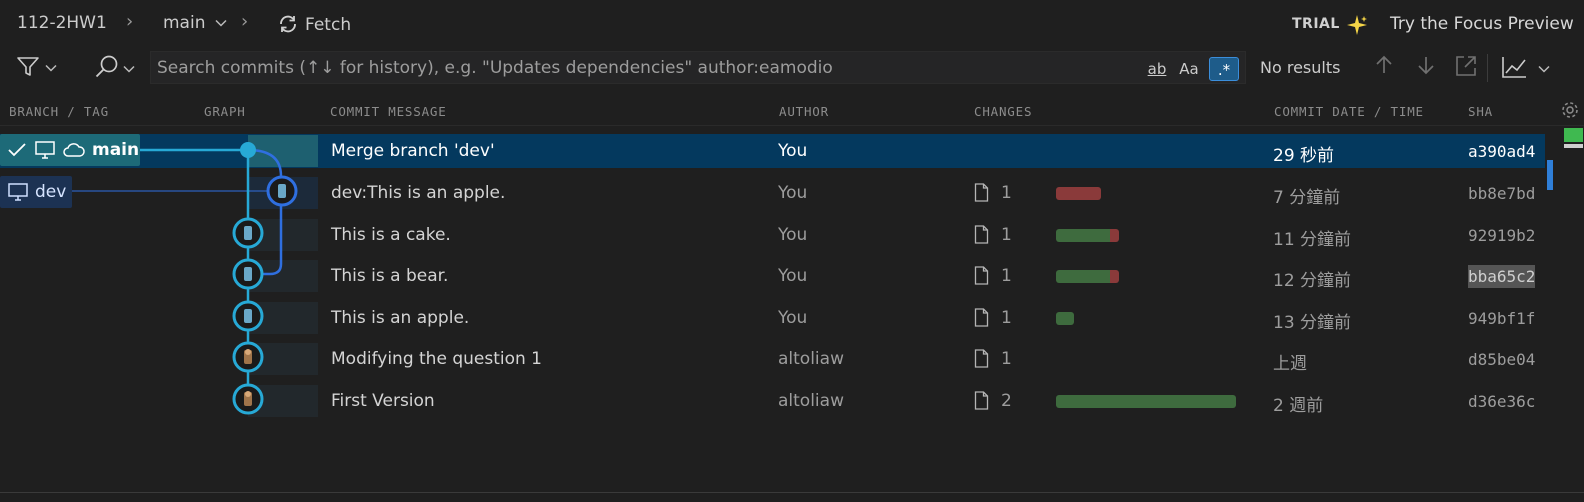 This screenshot has width=1584, height=502. Describe the element at coordinates (106, 66) in the screenshot. I see `search-icon` at that location.